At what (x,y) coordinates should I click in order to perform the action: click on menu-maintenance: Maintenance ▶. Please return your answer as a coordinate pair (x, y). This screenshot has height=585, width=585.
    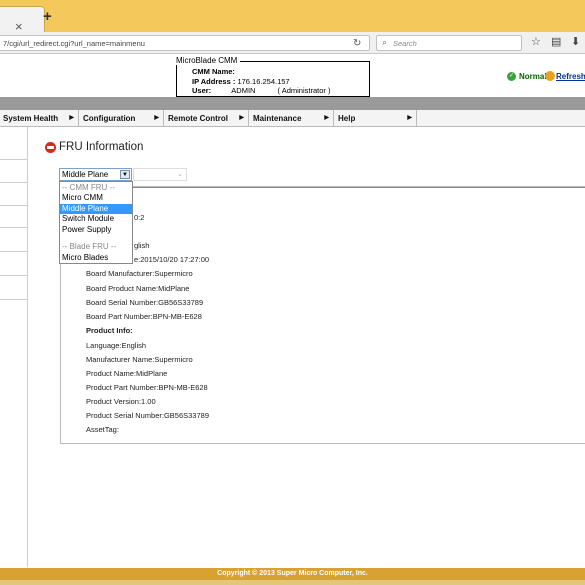
    Looking at the image, I should click on (292, 118).